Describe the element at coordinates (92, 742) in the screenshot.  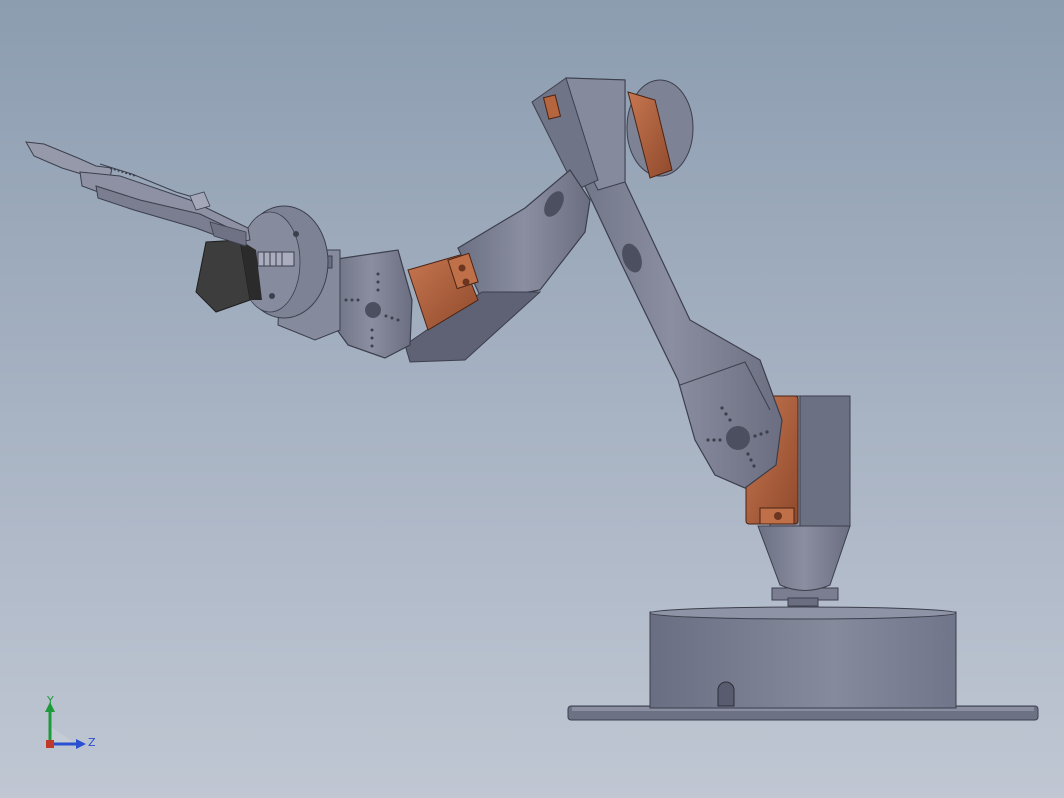
I see `z-axis-label: Z` at that location.